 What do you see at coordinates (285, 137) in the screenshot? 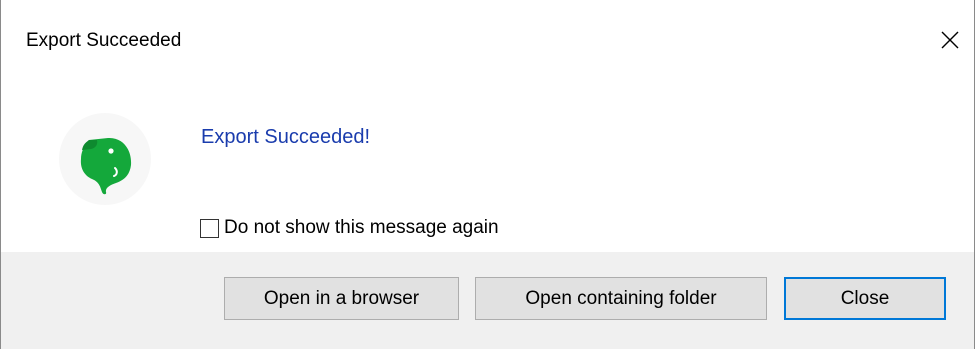
I see `success-message: Export Succeeded!` at bounding box center [285, 137].